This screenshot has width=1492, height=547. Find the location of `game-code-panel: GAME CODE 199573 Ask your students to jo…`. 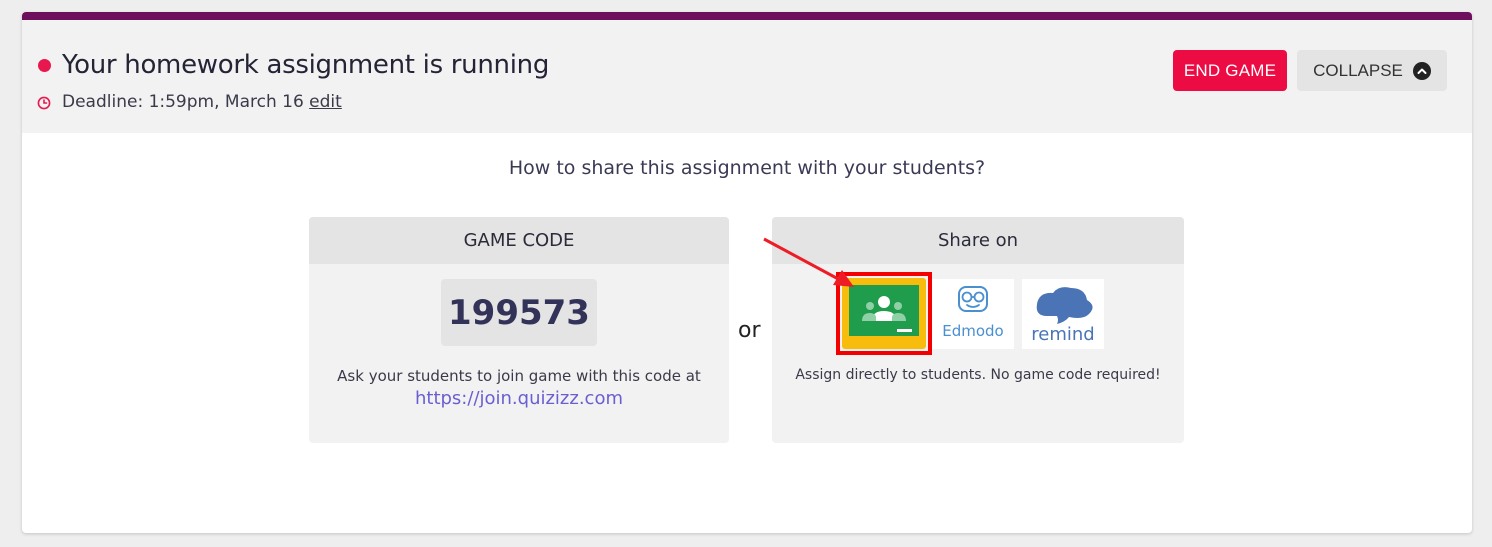

game-code-panel: GAME CODE 199573 Ask your students to jo… is located at coordinates (519, 330).